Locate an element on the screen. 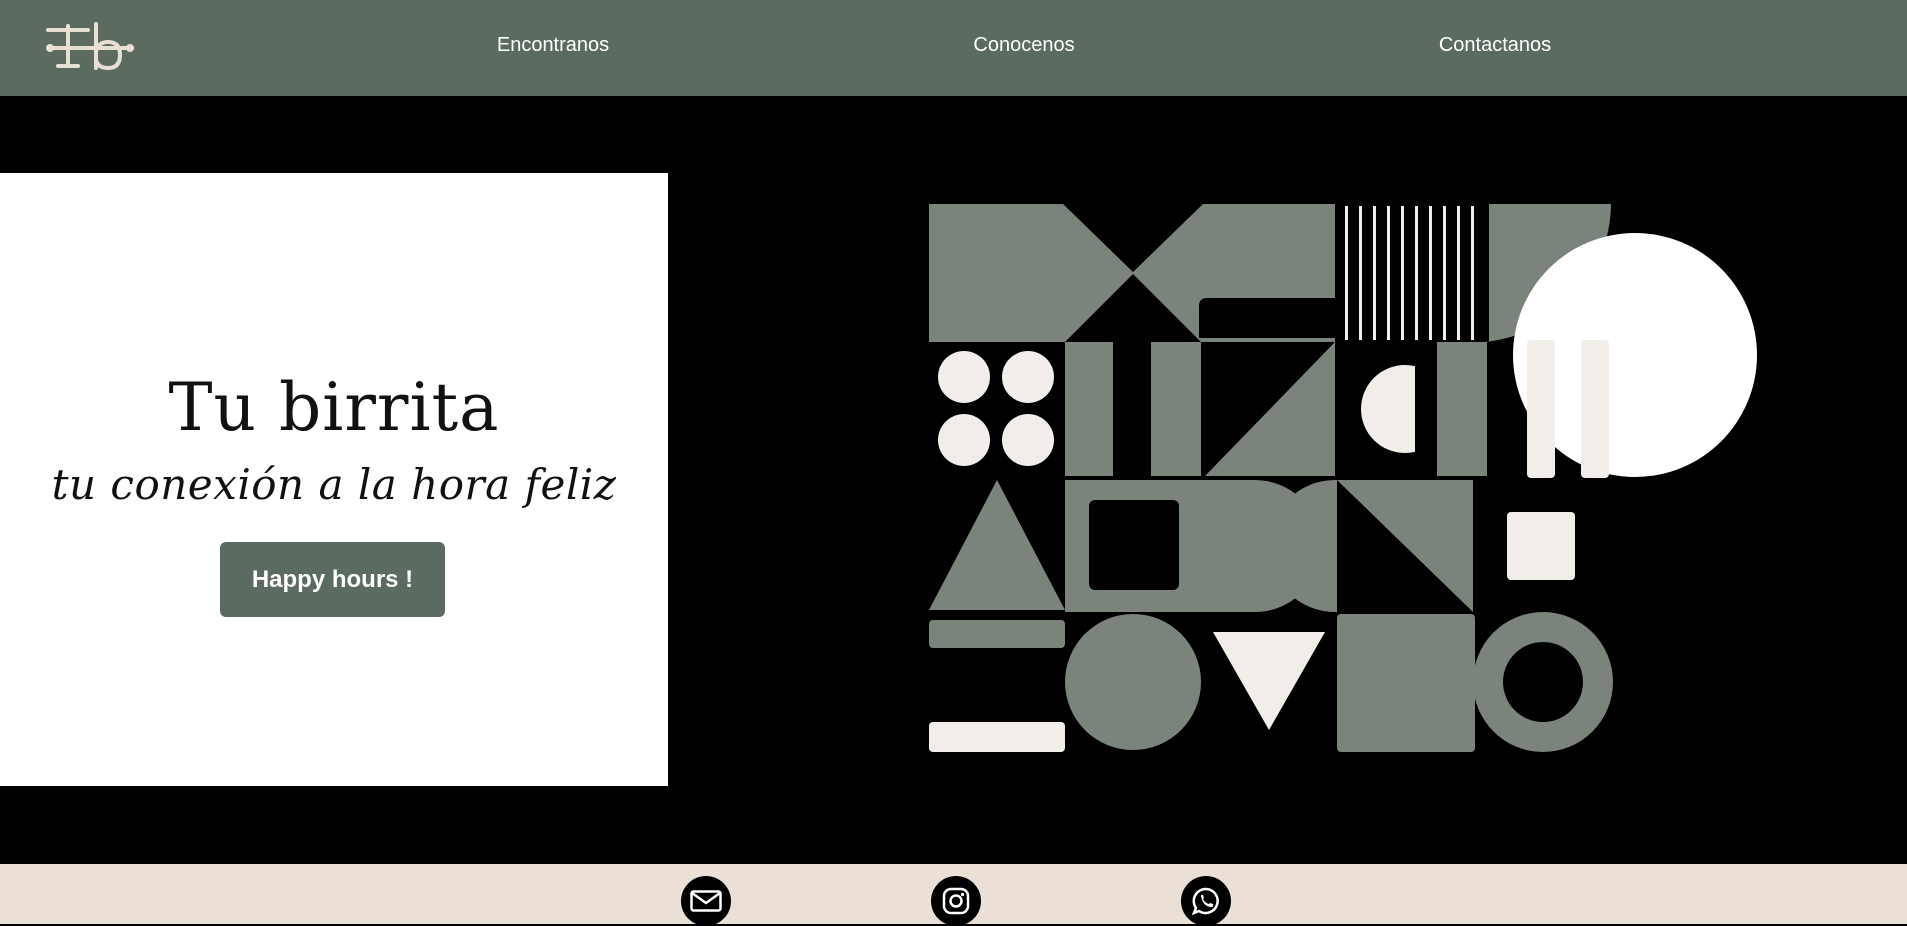  whatsapp-link is located at coordinates (1206, 901).